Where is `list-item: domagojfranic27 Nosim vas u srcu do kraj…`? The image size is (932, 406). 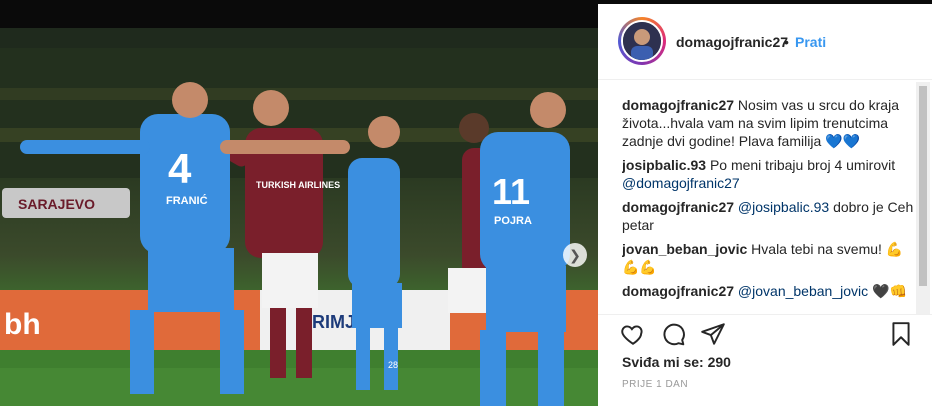 list-item: domagojfranic27 Nosim vas u srcu do kraj… is located at coordinates (768, 123).